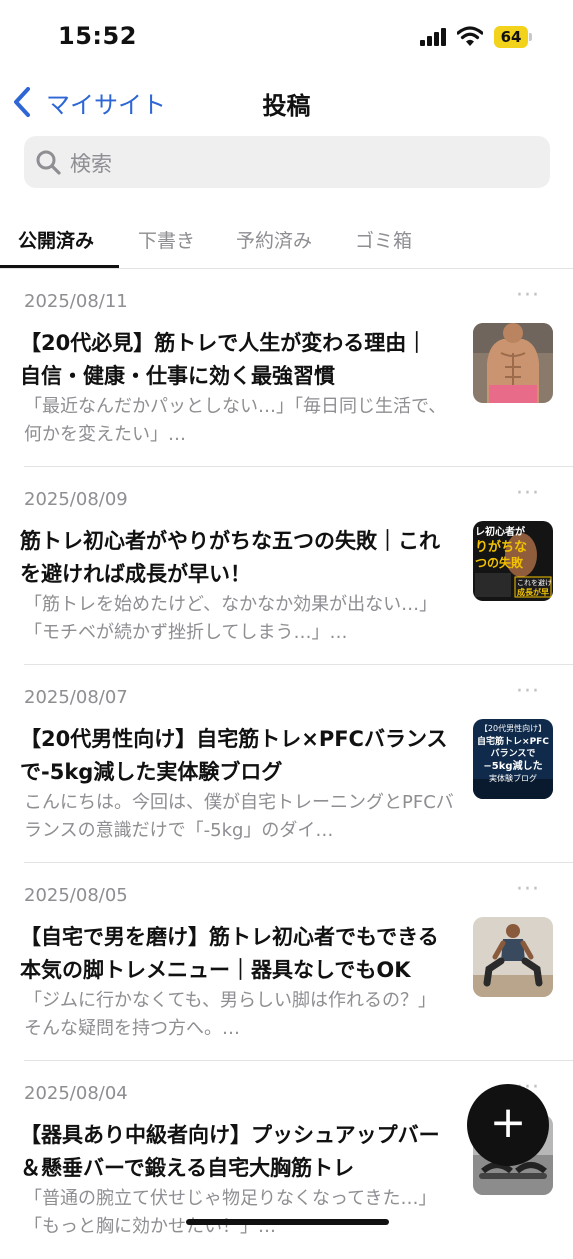  Describe the element at coordinates (508, 1122) in the screenshot. I see `plus-icon: +` at that location.